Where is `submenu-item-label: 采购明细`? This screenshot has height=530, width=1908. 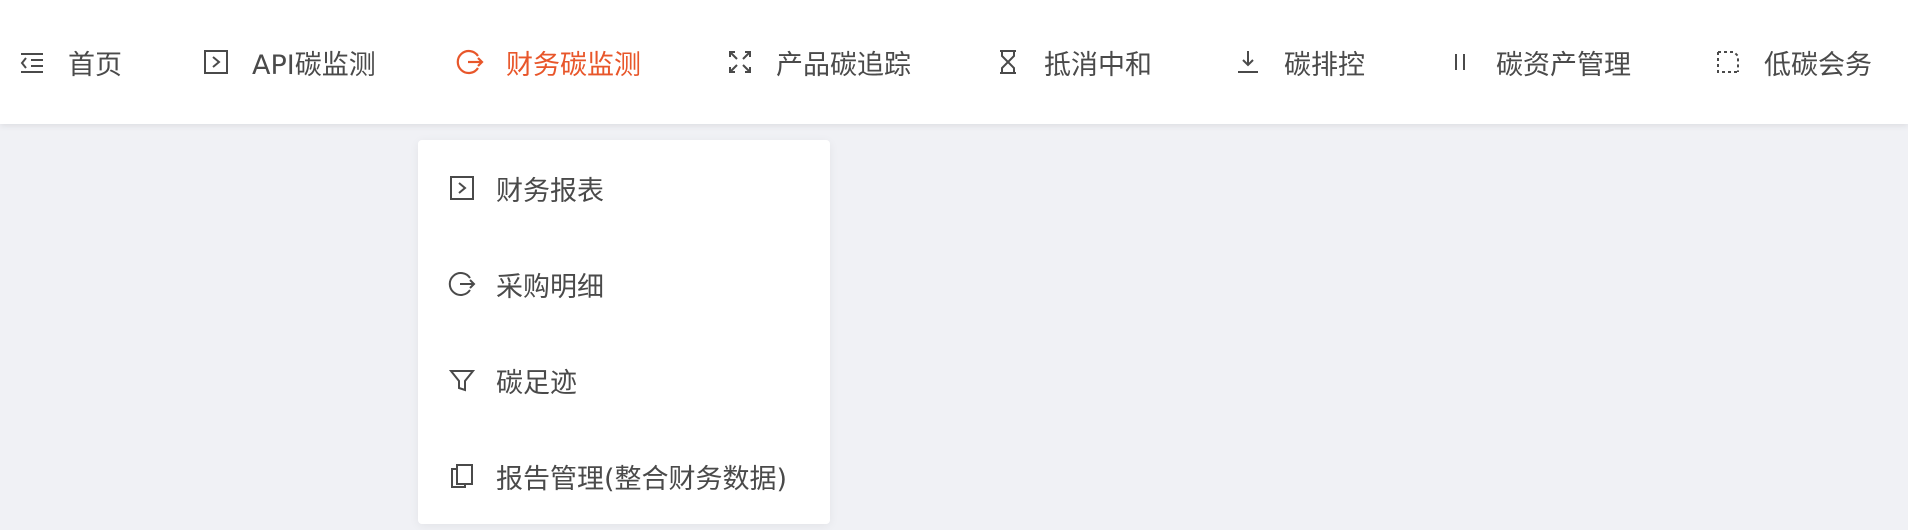
submenu-item-label: 采购明细 is located at coordinates (550, 287).